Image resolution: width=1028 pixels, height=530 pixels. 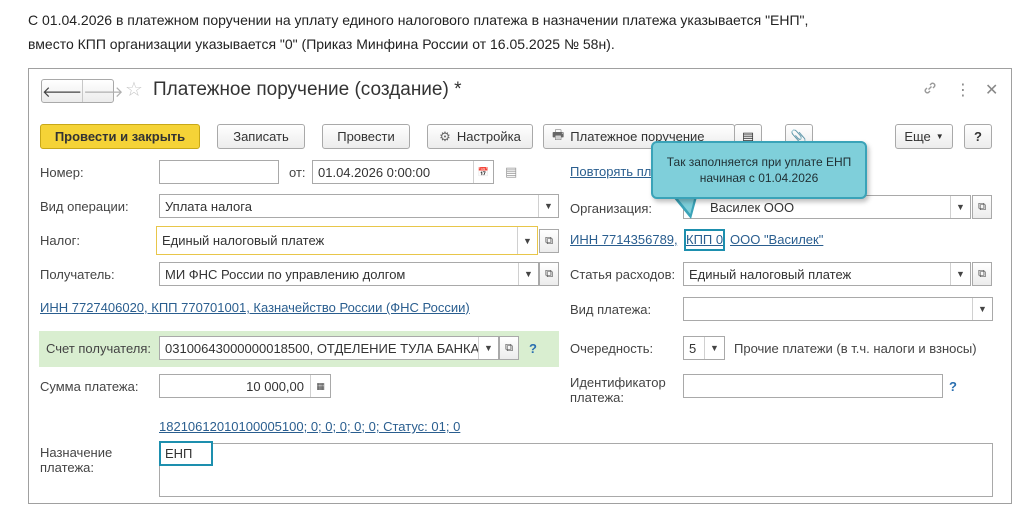 I want to click on arrow-left-icon: 🡐, so click(x=62, y=91).